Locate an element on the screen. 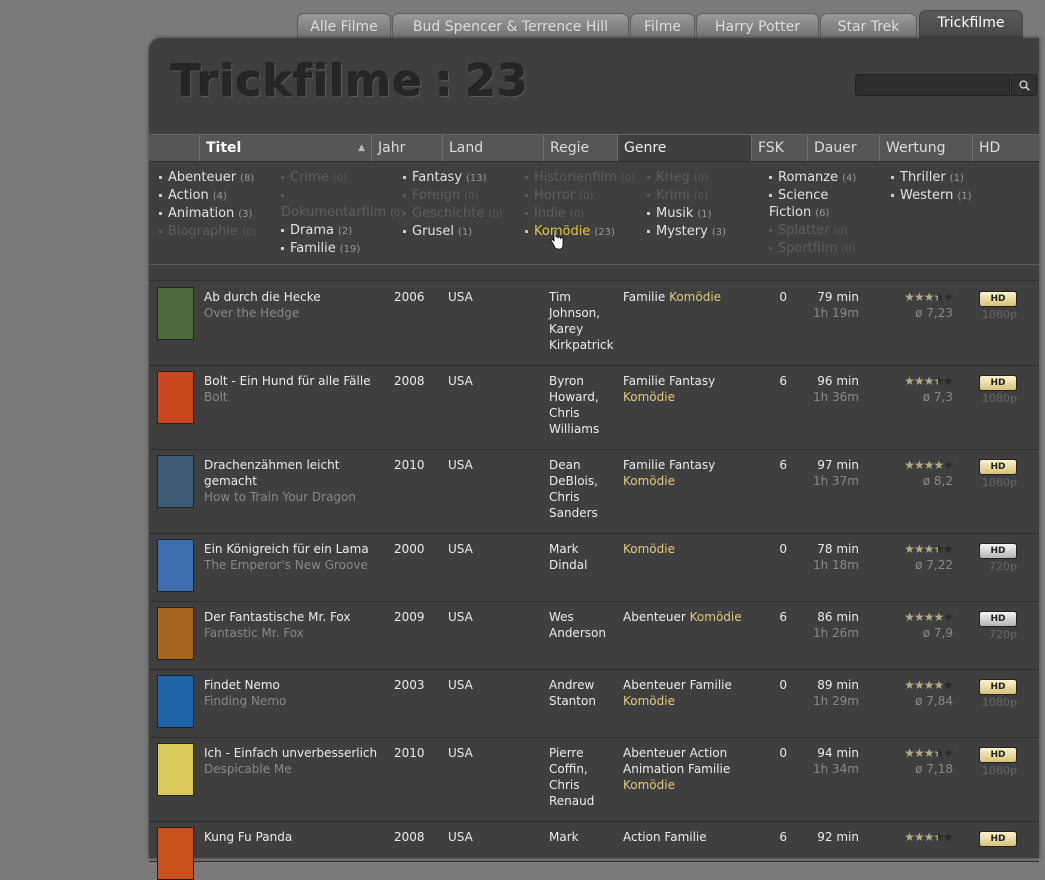  column-header-land: Land is located at coordinates (492, 148).